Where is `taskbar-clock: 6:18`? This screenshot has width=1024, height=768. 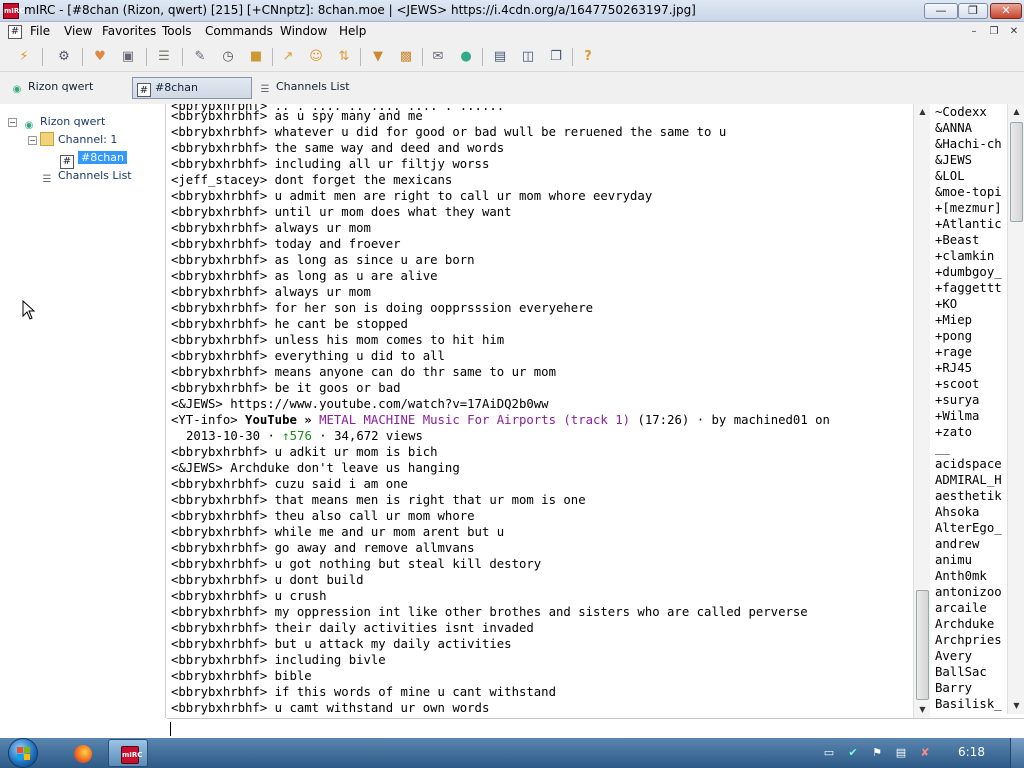 taskbar-clock: 6:18 is located at coordinates (971, 752).